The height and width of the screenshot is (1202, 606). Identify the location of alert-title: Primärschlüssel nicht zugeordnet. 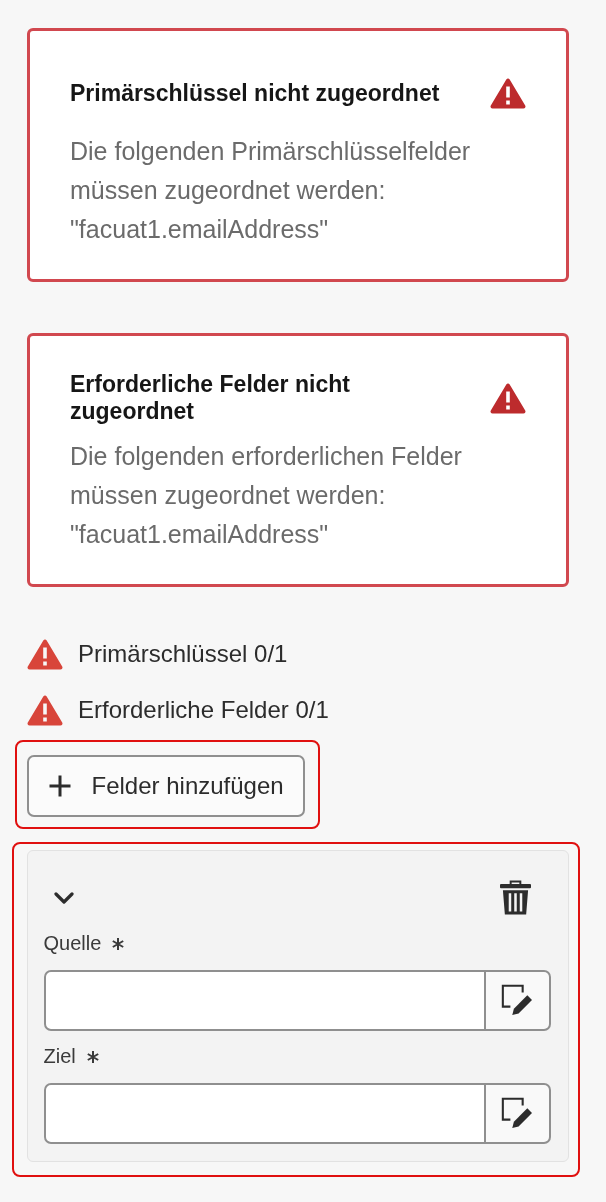
(255, 93).